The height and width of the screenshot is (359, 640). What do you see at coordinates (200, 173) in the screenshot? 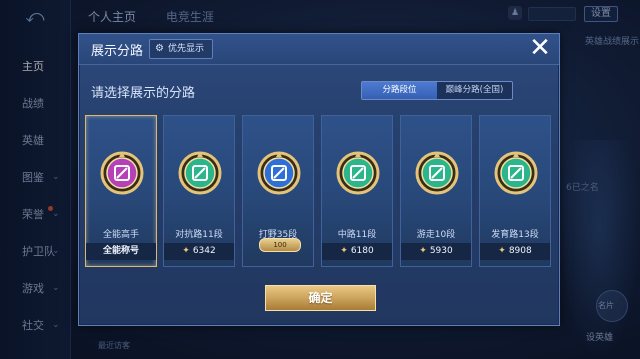
I see `clash-lane-icon` at bounding box center [200, 173].